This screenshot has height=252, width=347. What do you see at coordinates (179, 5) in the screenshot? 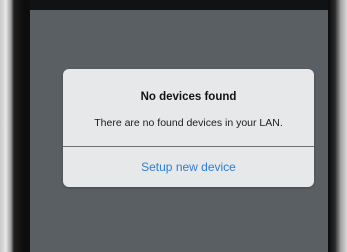
I see `status-bar` at bounding box center [179, 5].